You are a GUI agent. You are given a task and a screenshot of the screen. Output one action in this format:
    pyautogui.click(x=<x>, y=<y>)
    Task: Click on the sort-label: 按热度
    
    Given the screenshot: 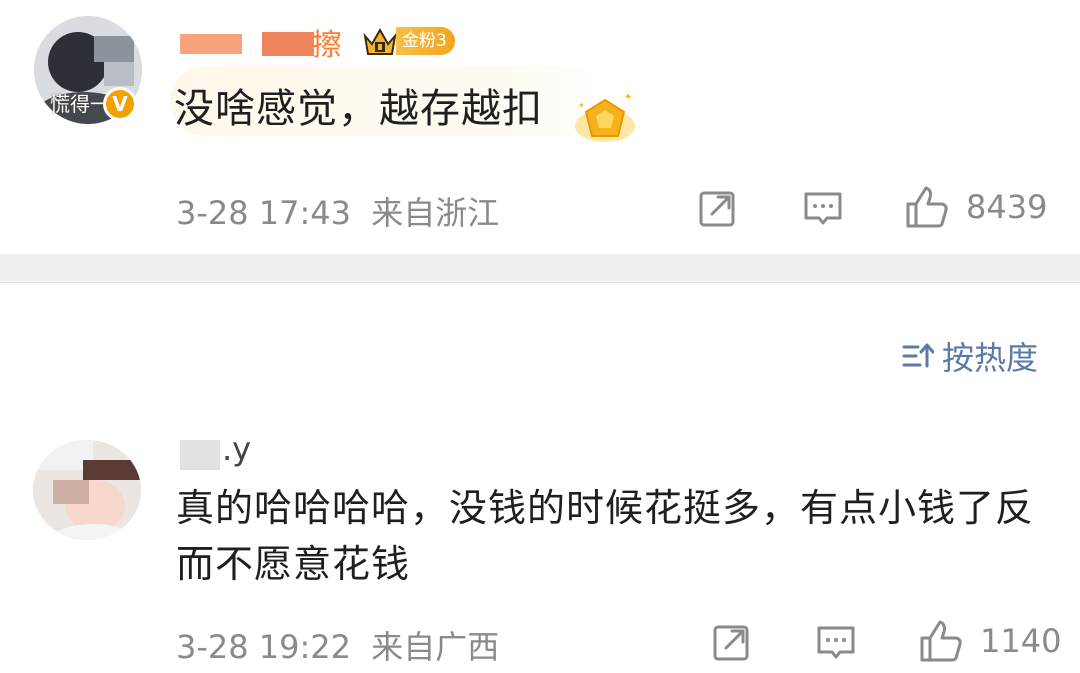 What is the action you would take?
    pyautogui.click(x=990, y=358)
    